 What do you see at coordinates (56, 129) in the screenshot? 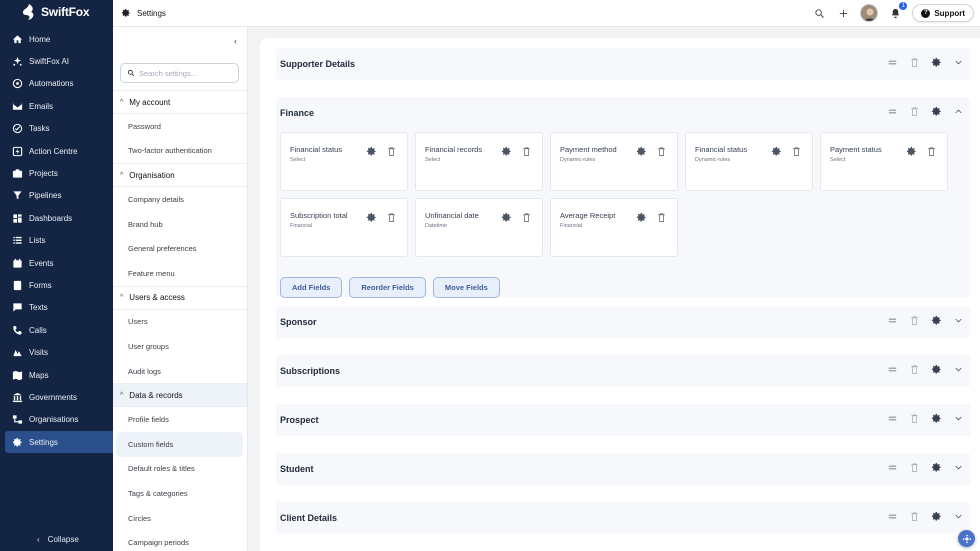
I see `nav-item-tasks: Tasks` at bounding box center [56, 129].